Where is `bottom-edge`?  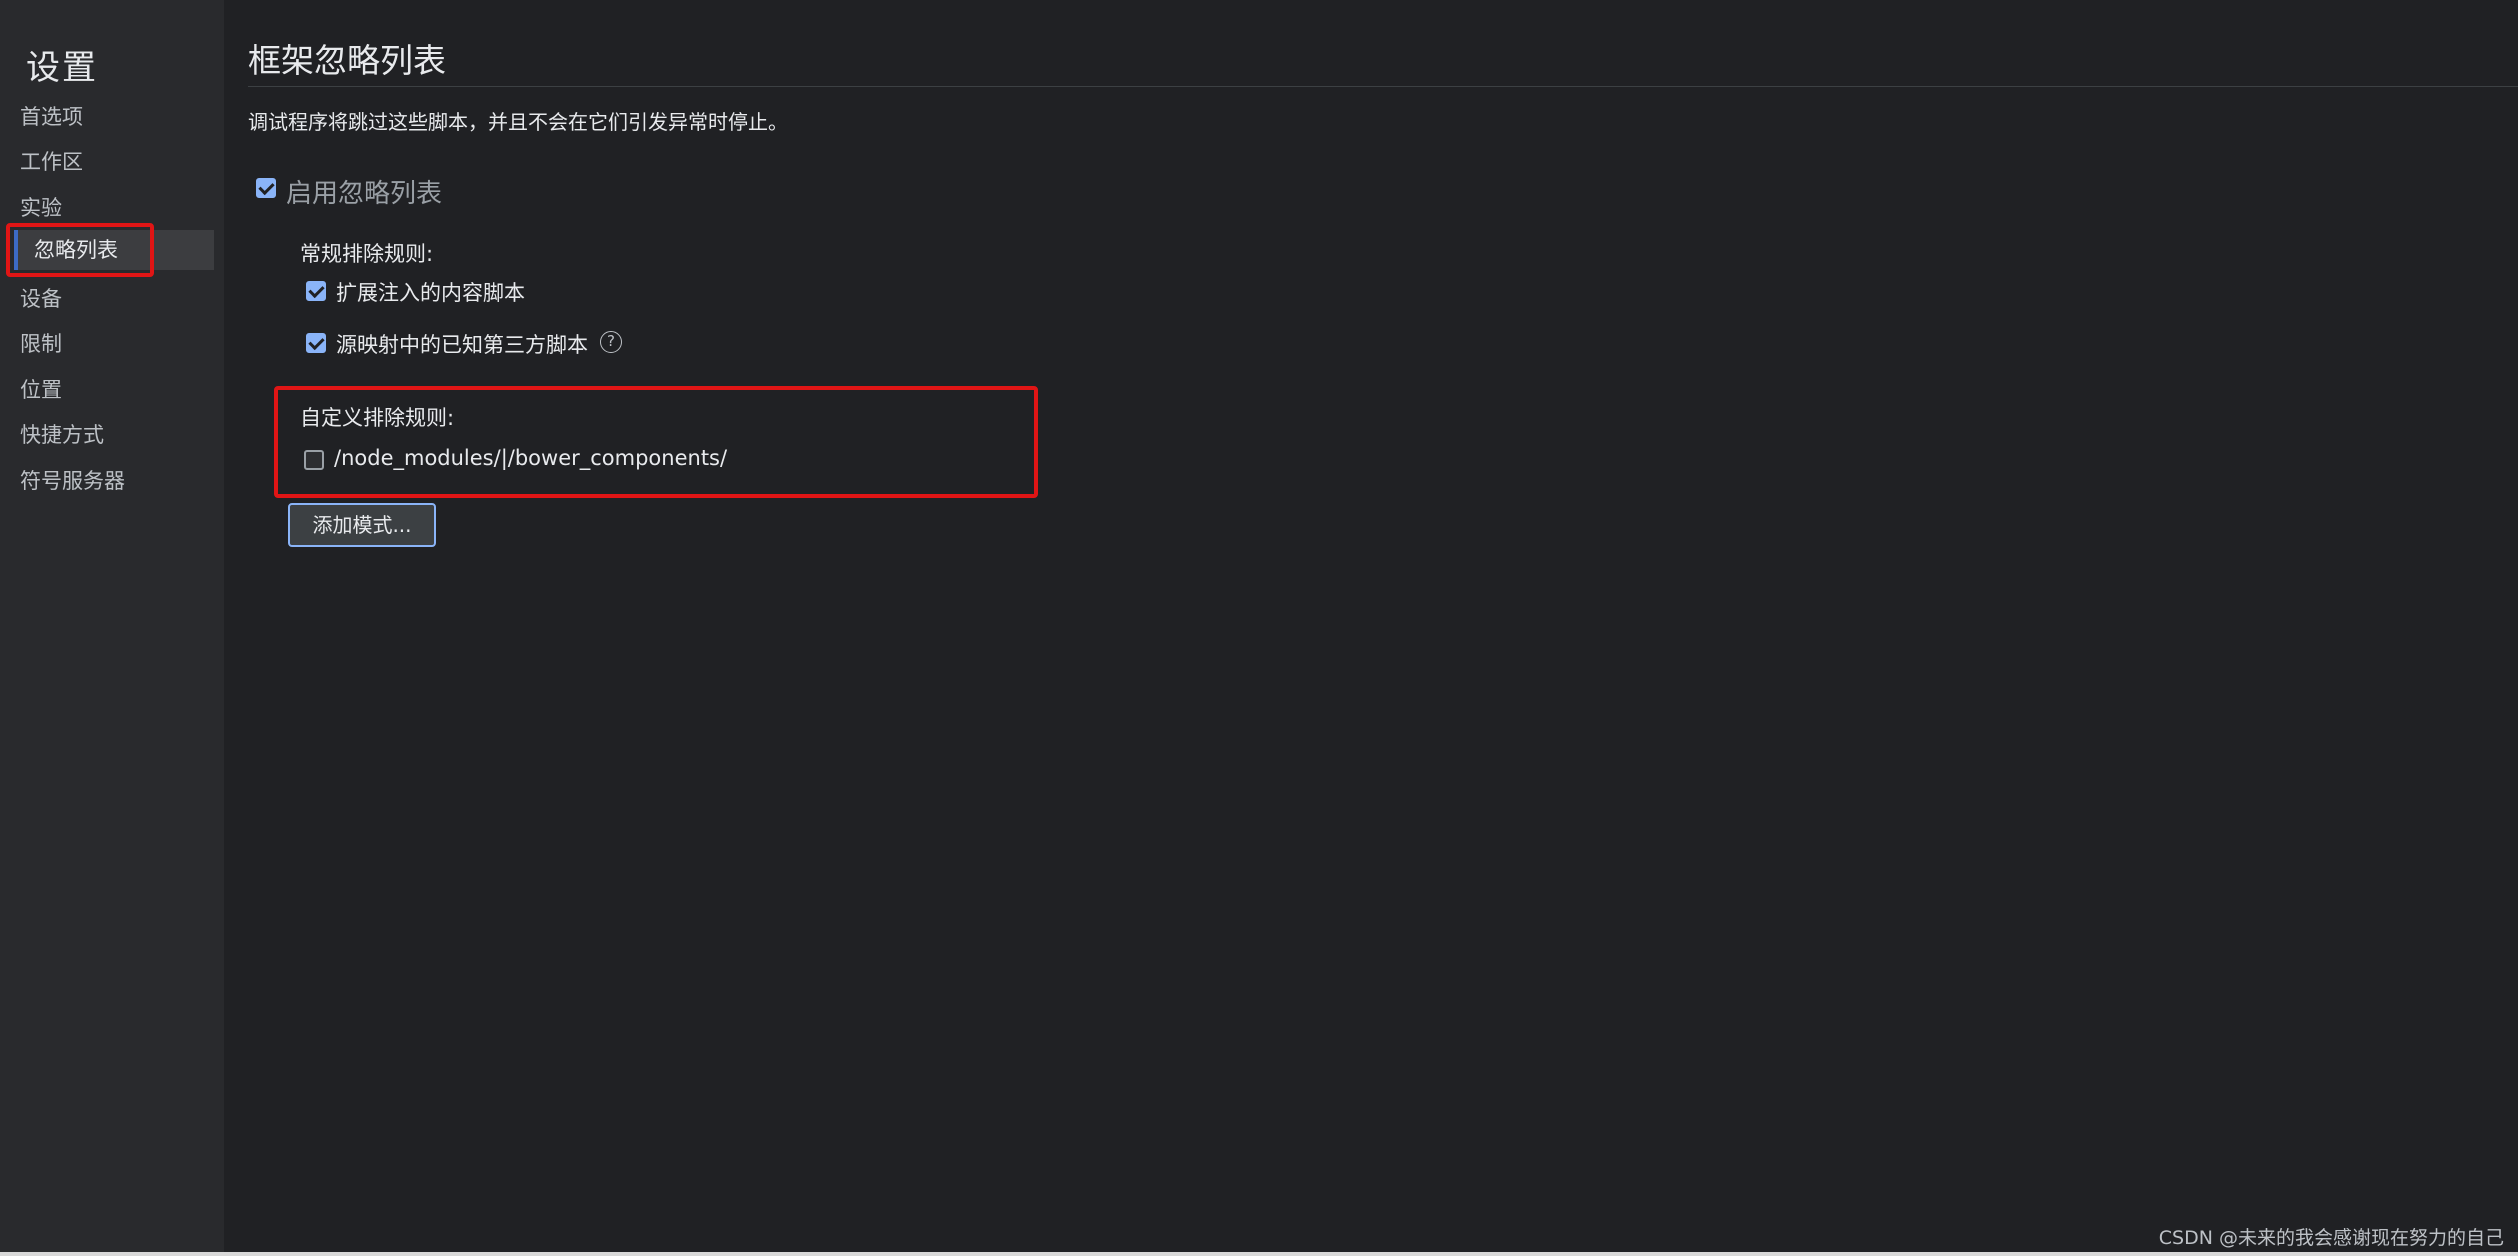
bottom-edge is located at coordinates (1259, 1254).